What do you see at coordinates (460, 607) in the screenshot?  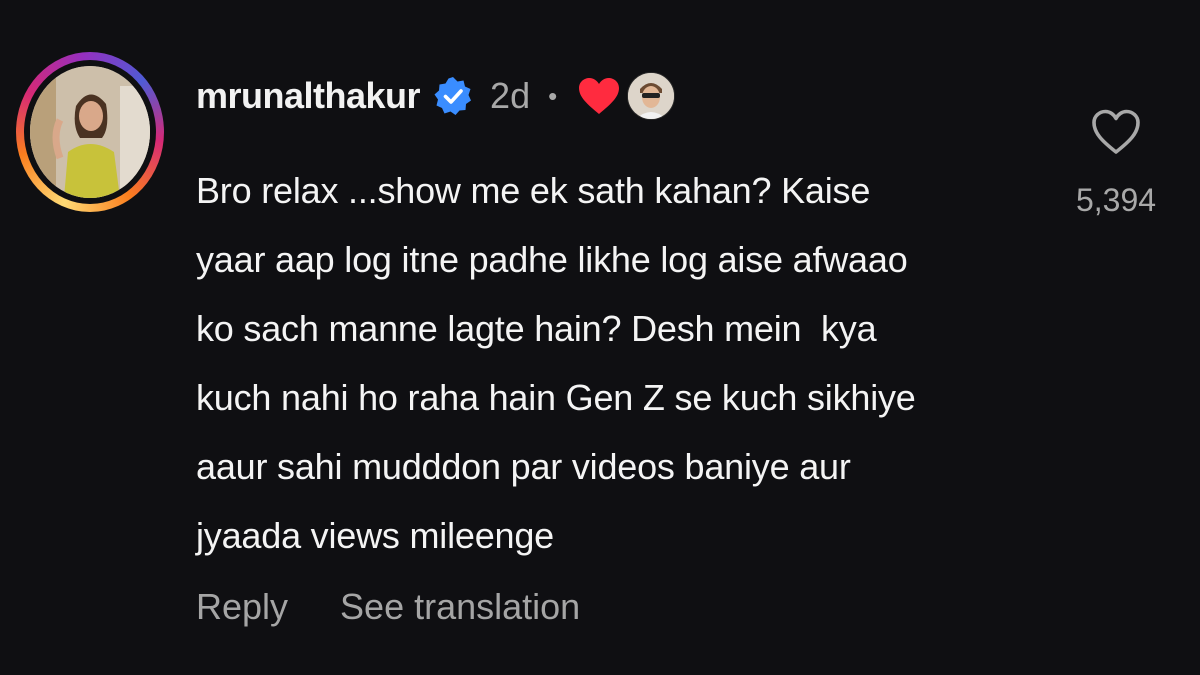 I see `see-translation-button: See translation` at bounding box center [460, 607].